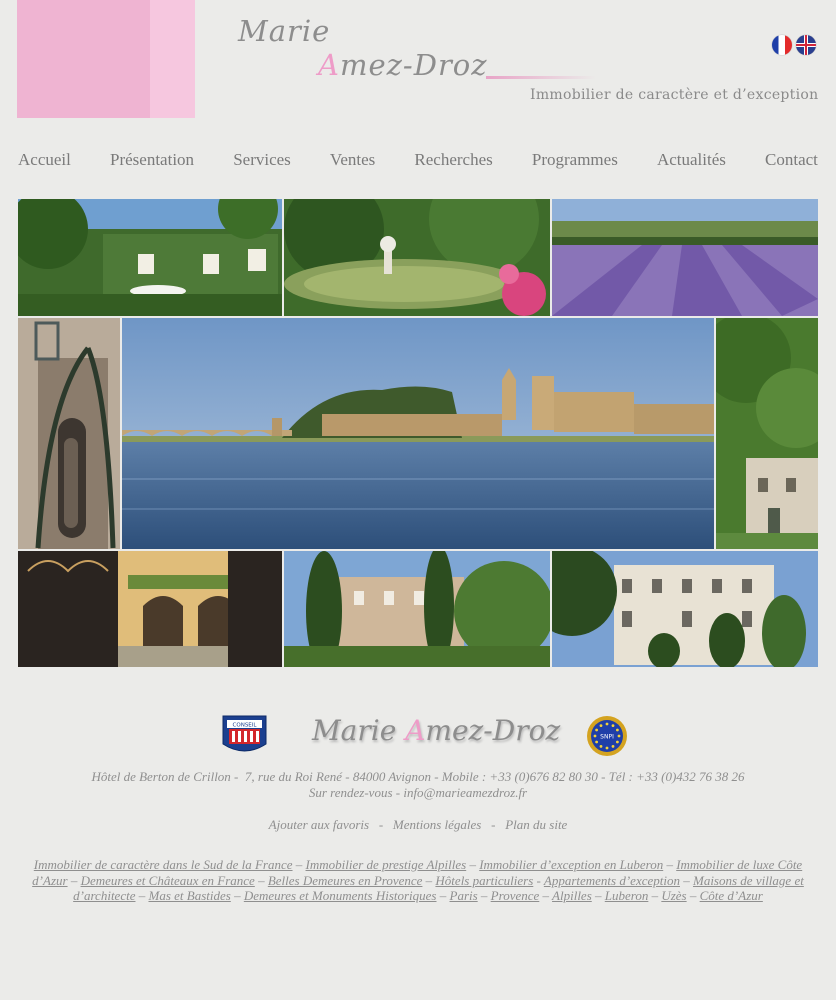  What do you see at coordinates (152, 160) in the screenshot?
I see `nav-presentation: Présentation` at bounding box center [152, 160].